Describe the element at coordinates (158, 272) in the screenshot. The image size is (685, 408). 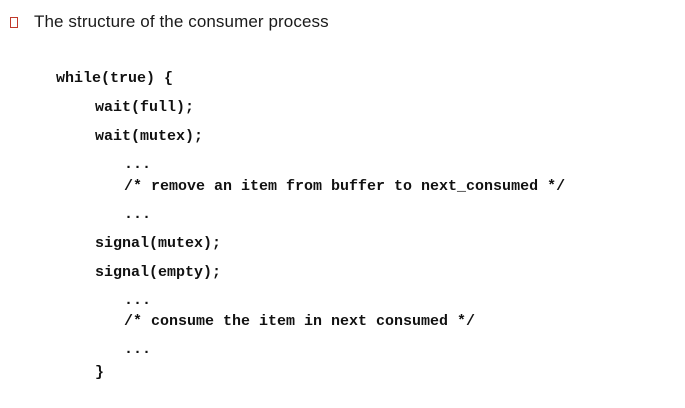
I see `code-line-signal-empty: signal(empty);` at that location.